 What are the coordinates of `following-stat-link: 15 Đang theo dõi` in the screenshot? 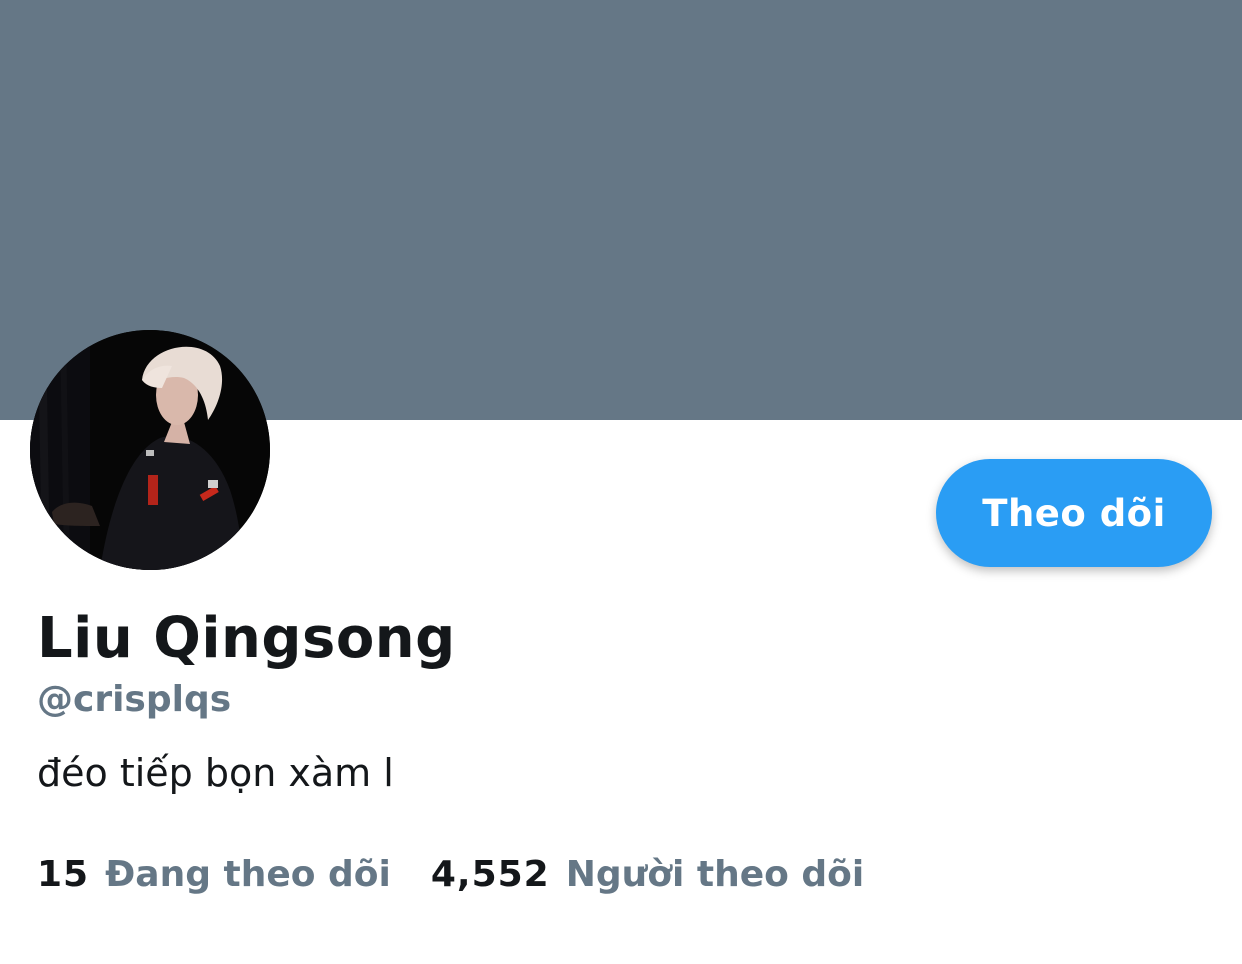 It's located at (214, 875).